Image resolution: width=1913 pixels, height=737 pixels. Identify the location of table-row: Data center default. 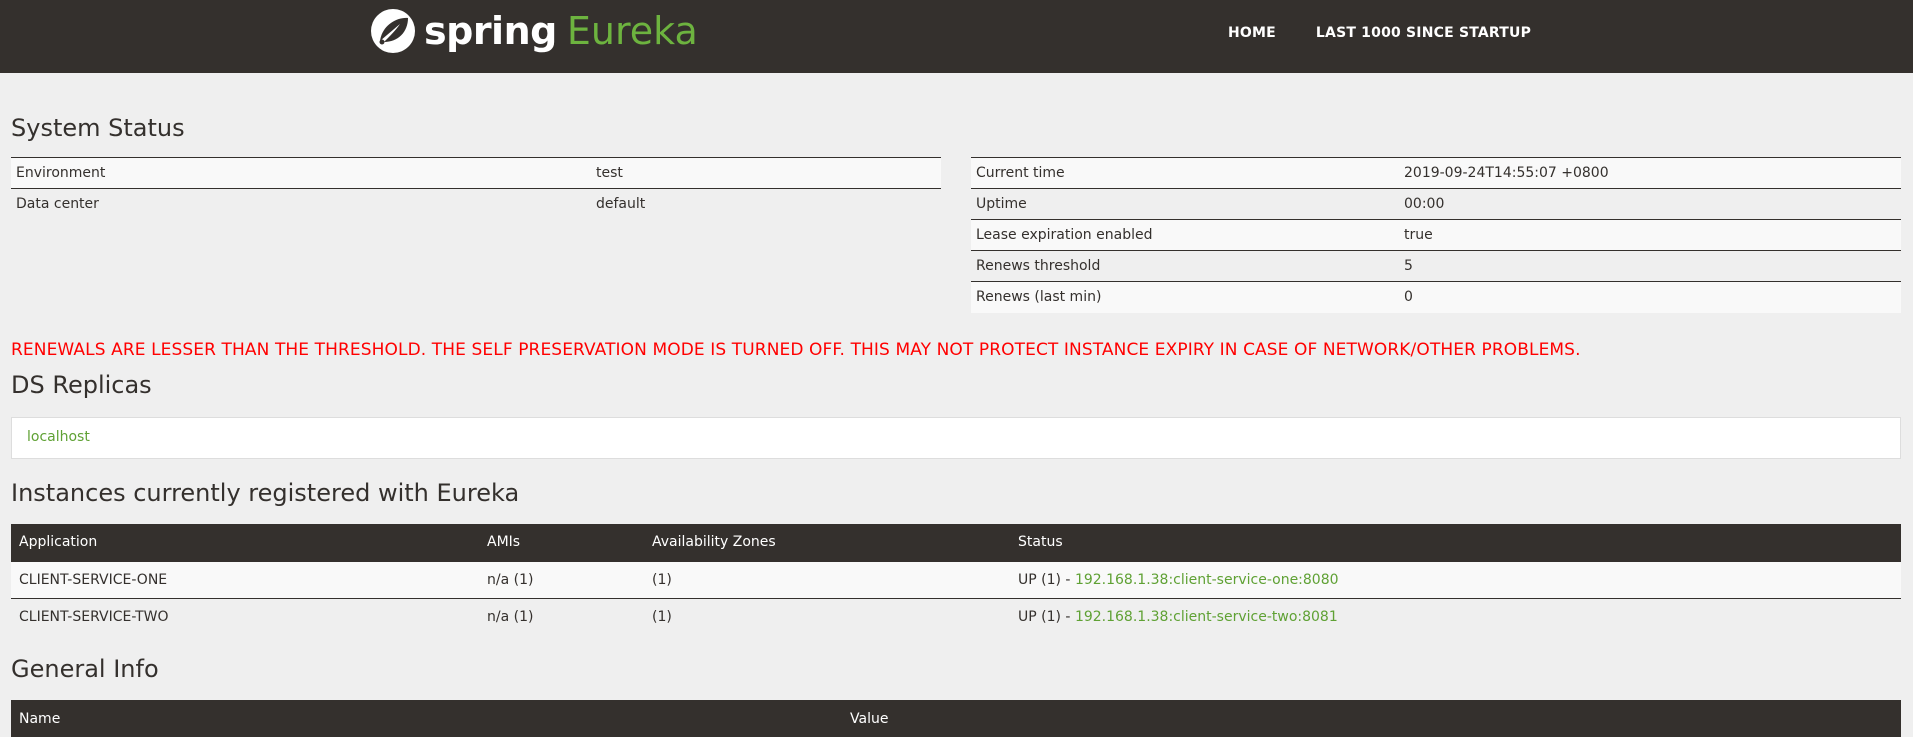
(476, 204).